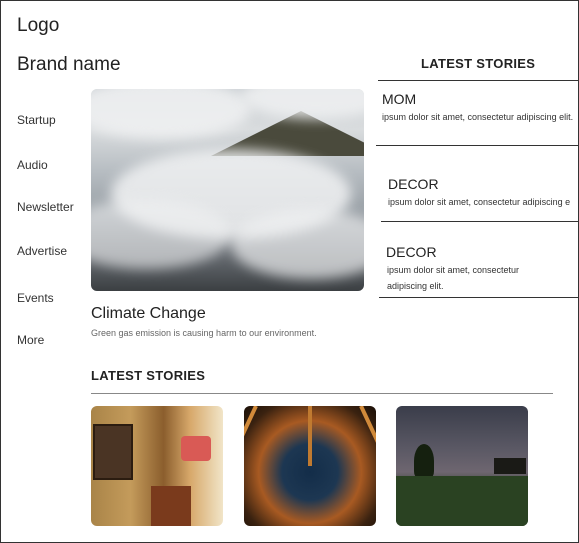 This screenshot has width=579, height=543. Describe the element at coordinates (462, 501) in the screenshot. I see `lawn` at that location.